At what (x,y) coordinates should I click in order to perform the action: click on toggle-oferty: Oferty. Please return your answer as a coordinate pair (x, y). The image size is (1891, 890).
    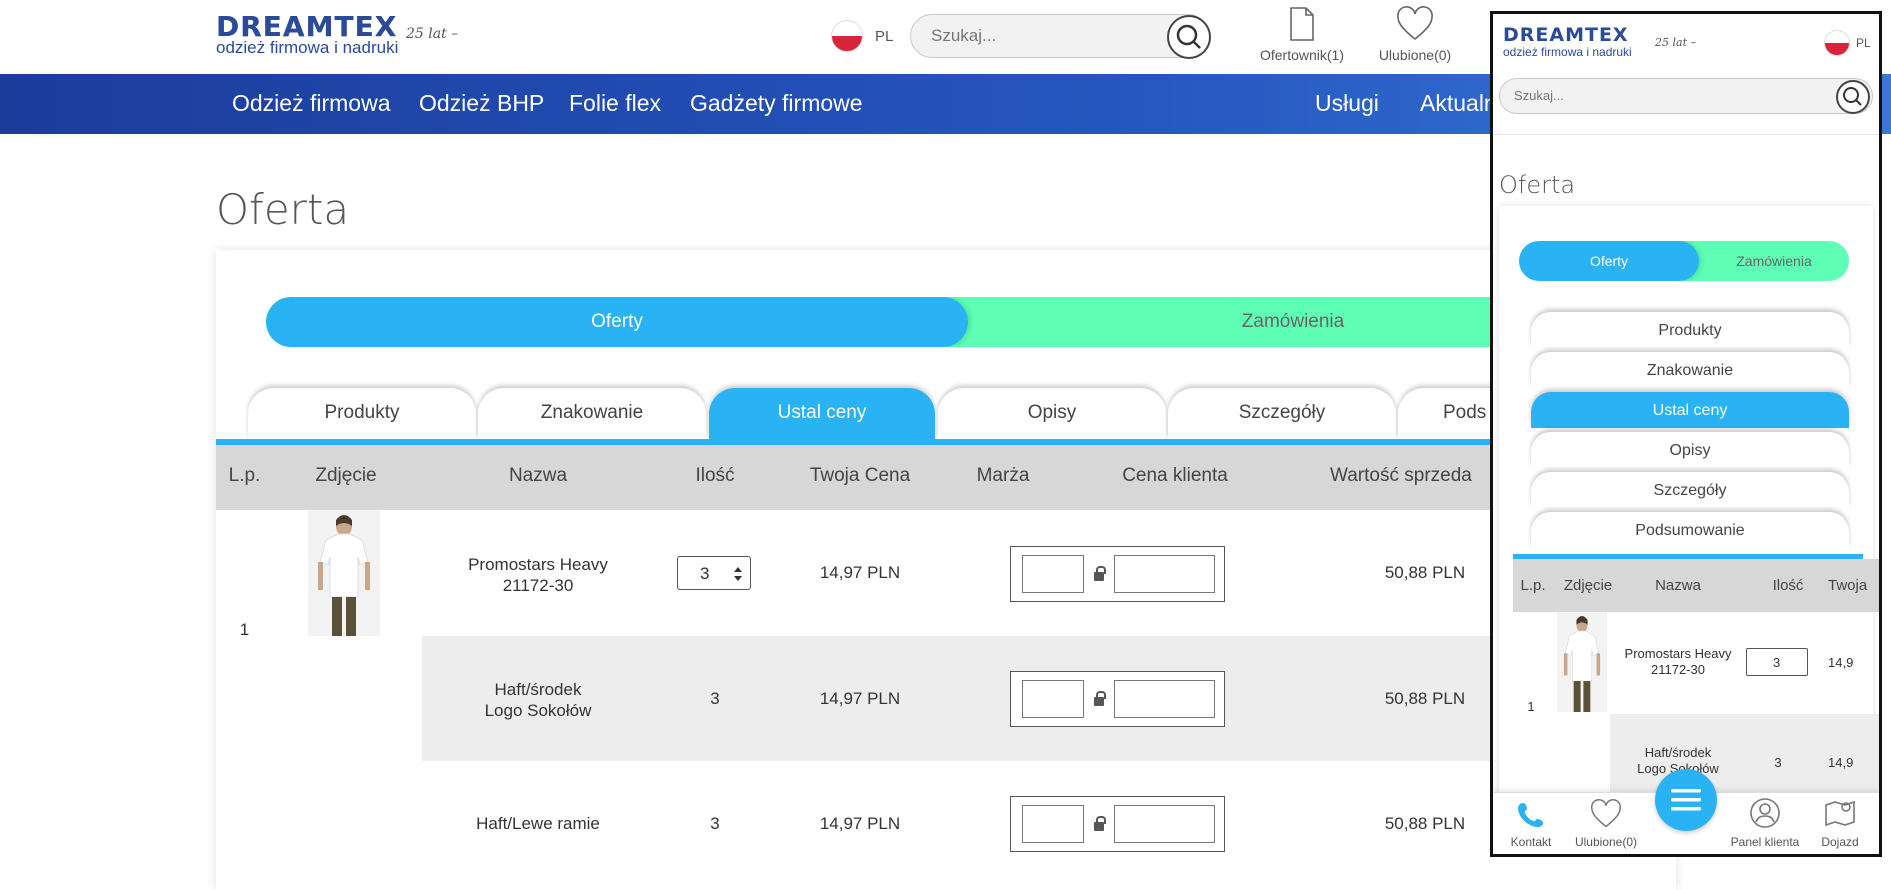
    Looking at the image, I should click on (617, 322).